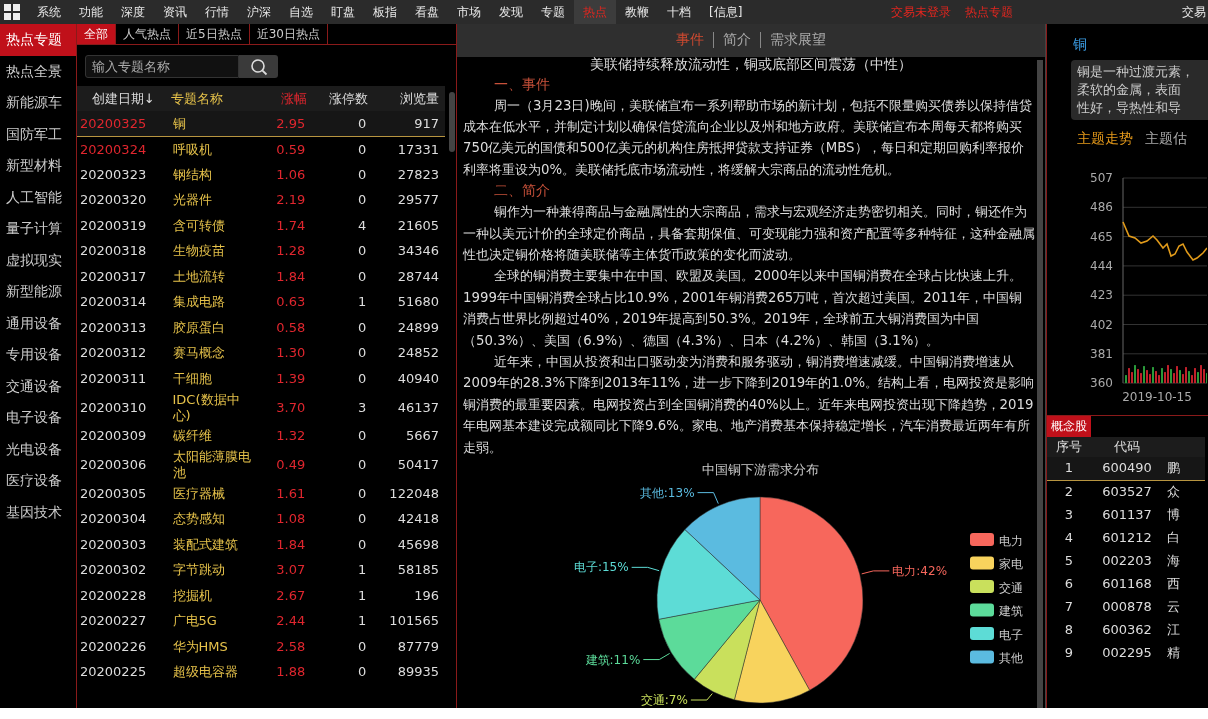 The height and width of the screenshot is (719, 1208). What do you see at coordinates (261, 647) in the screenshot?
I see `table-row: 20200226 华为HMS 2.58 0 87779` at bounding box center [261, 647].